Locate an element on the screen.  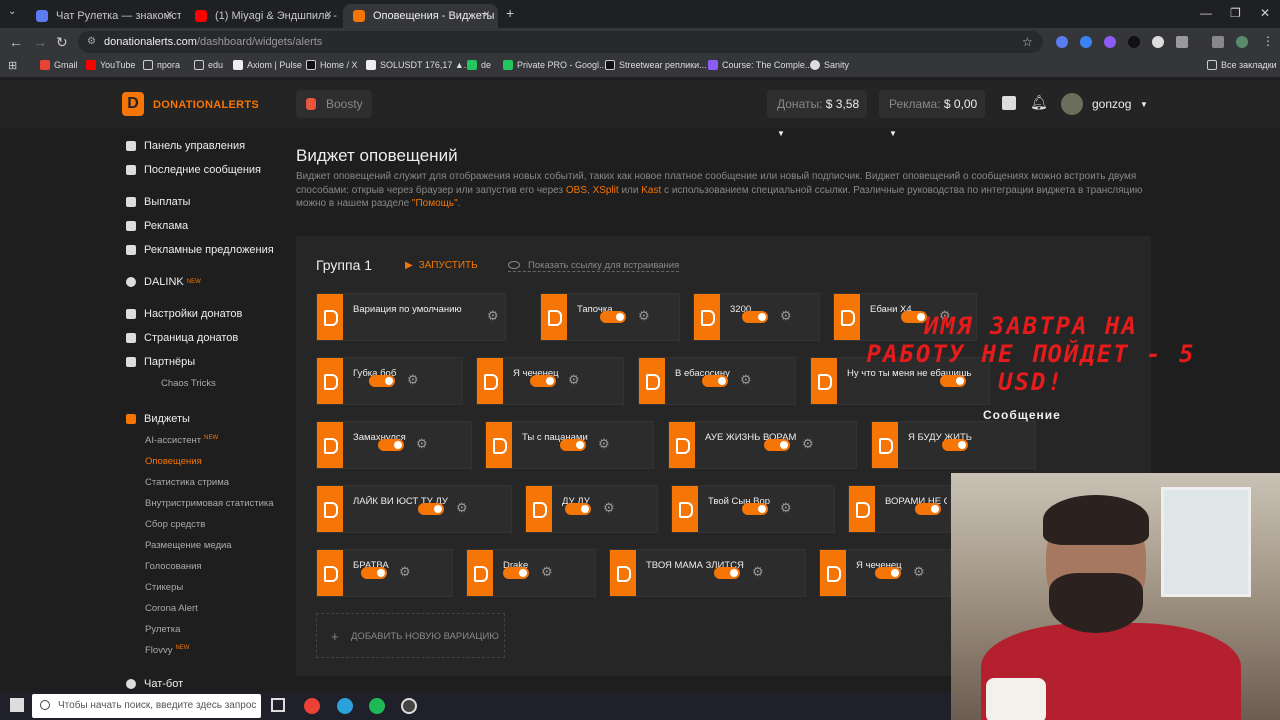
sidebar-item-dalink: DALINK NEW is located at coordinates (163, 282).